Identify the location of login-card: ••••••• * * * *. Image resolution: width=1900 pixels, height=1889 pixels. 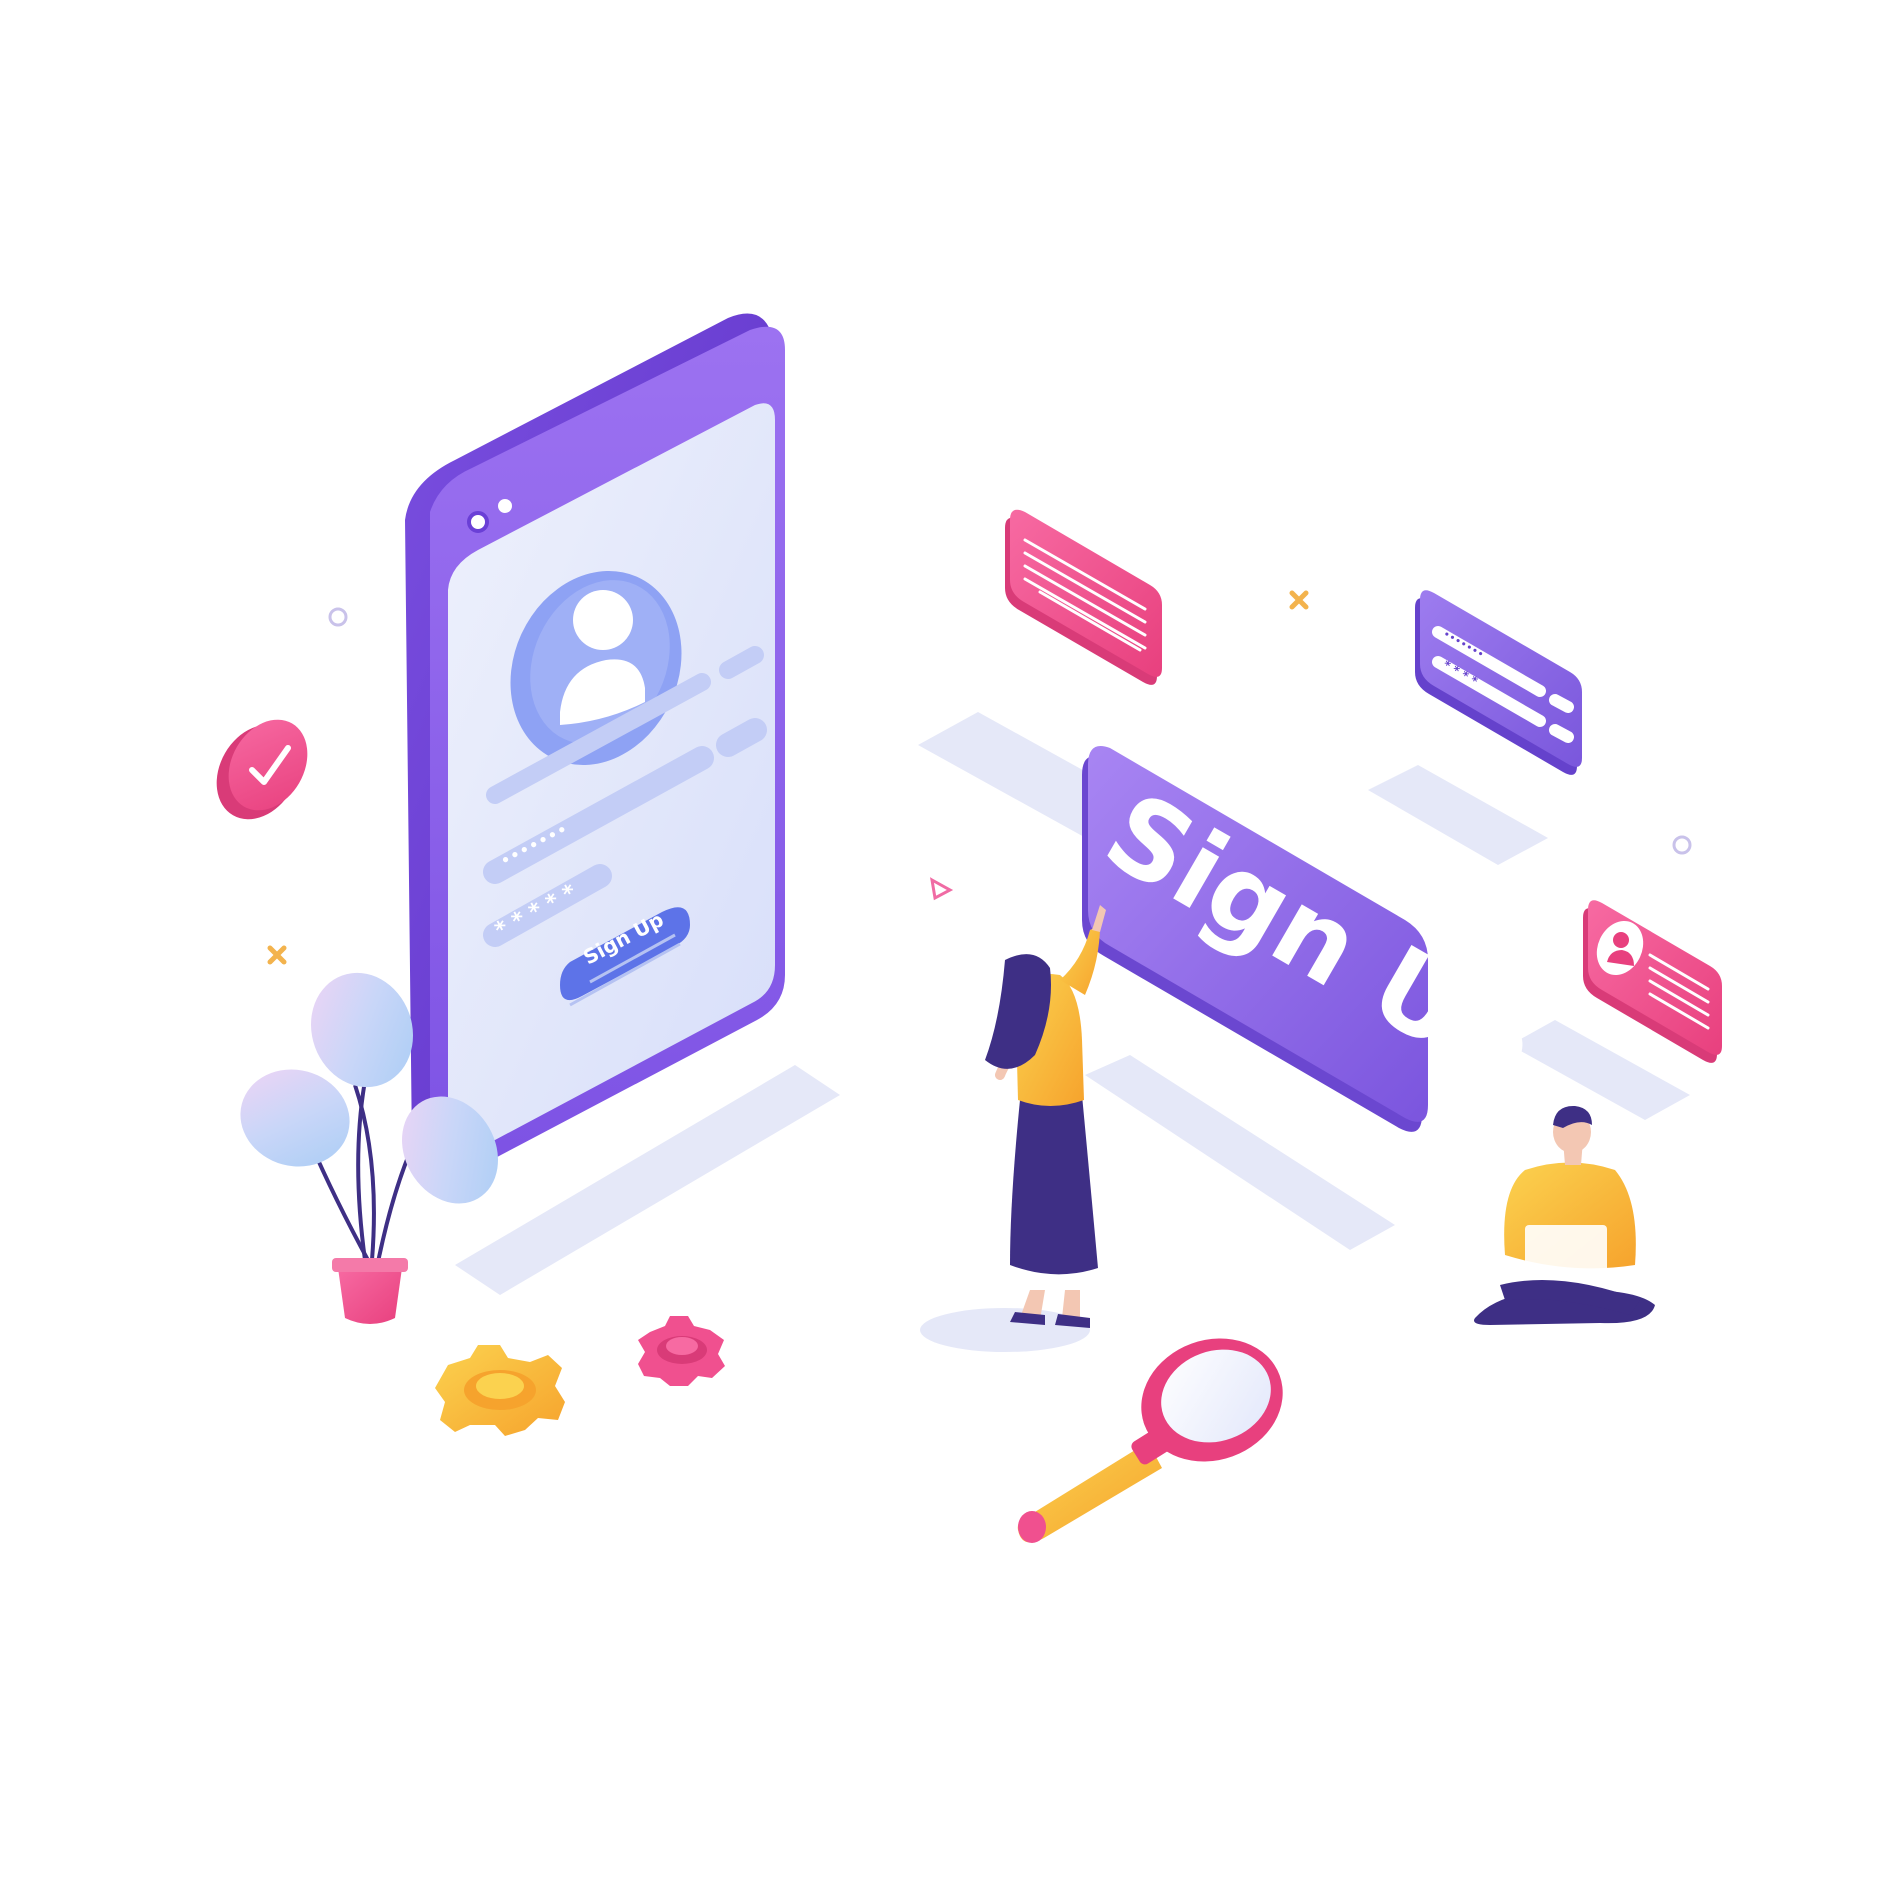
(1498, 682).